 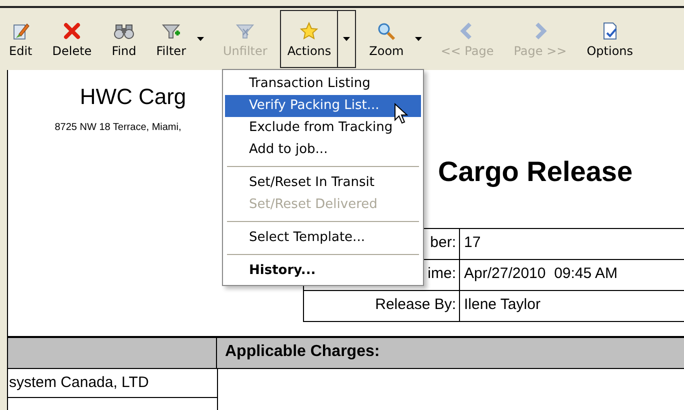 I want to click on magnifier-icon, so click(x=386, y=30).